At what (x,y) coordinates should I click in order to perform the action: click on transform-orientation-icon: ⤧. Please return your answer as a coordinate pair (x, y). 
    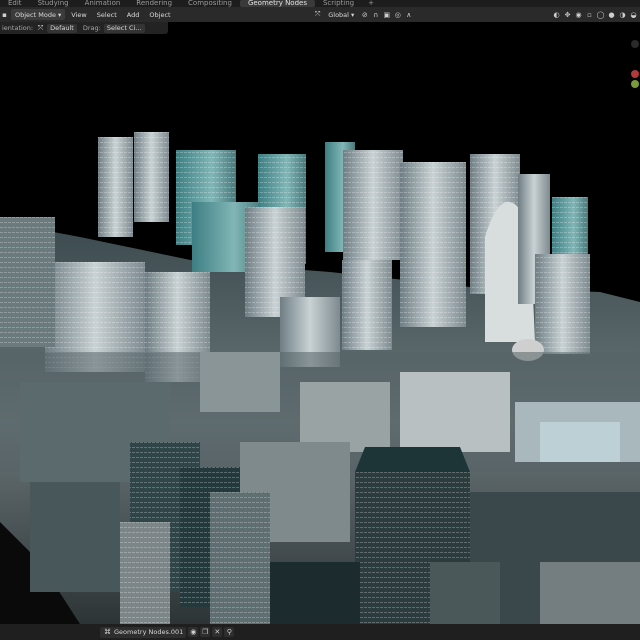
    Looking at the image, I should click on (317, 14).